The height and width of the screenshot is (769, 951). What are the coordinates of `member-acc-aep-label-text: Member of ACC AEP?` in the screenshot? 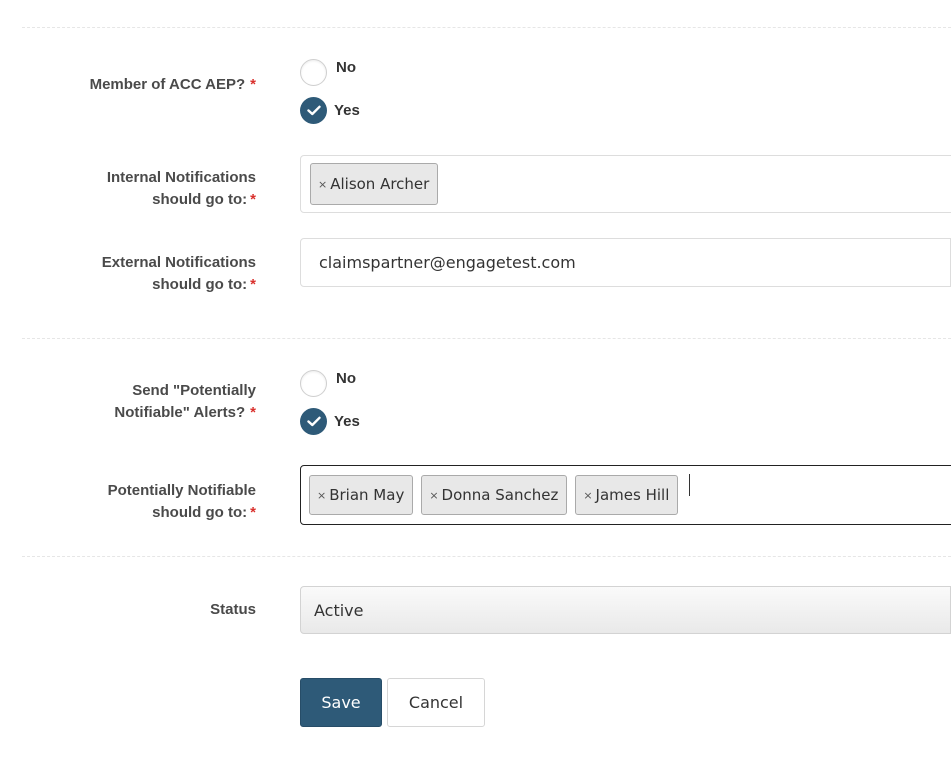 It's located at (167, 84).